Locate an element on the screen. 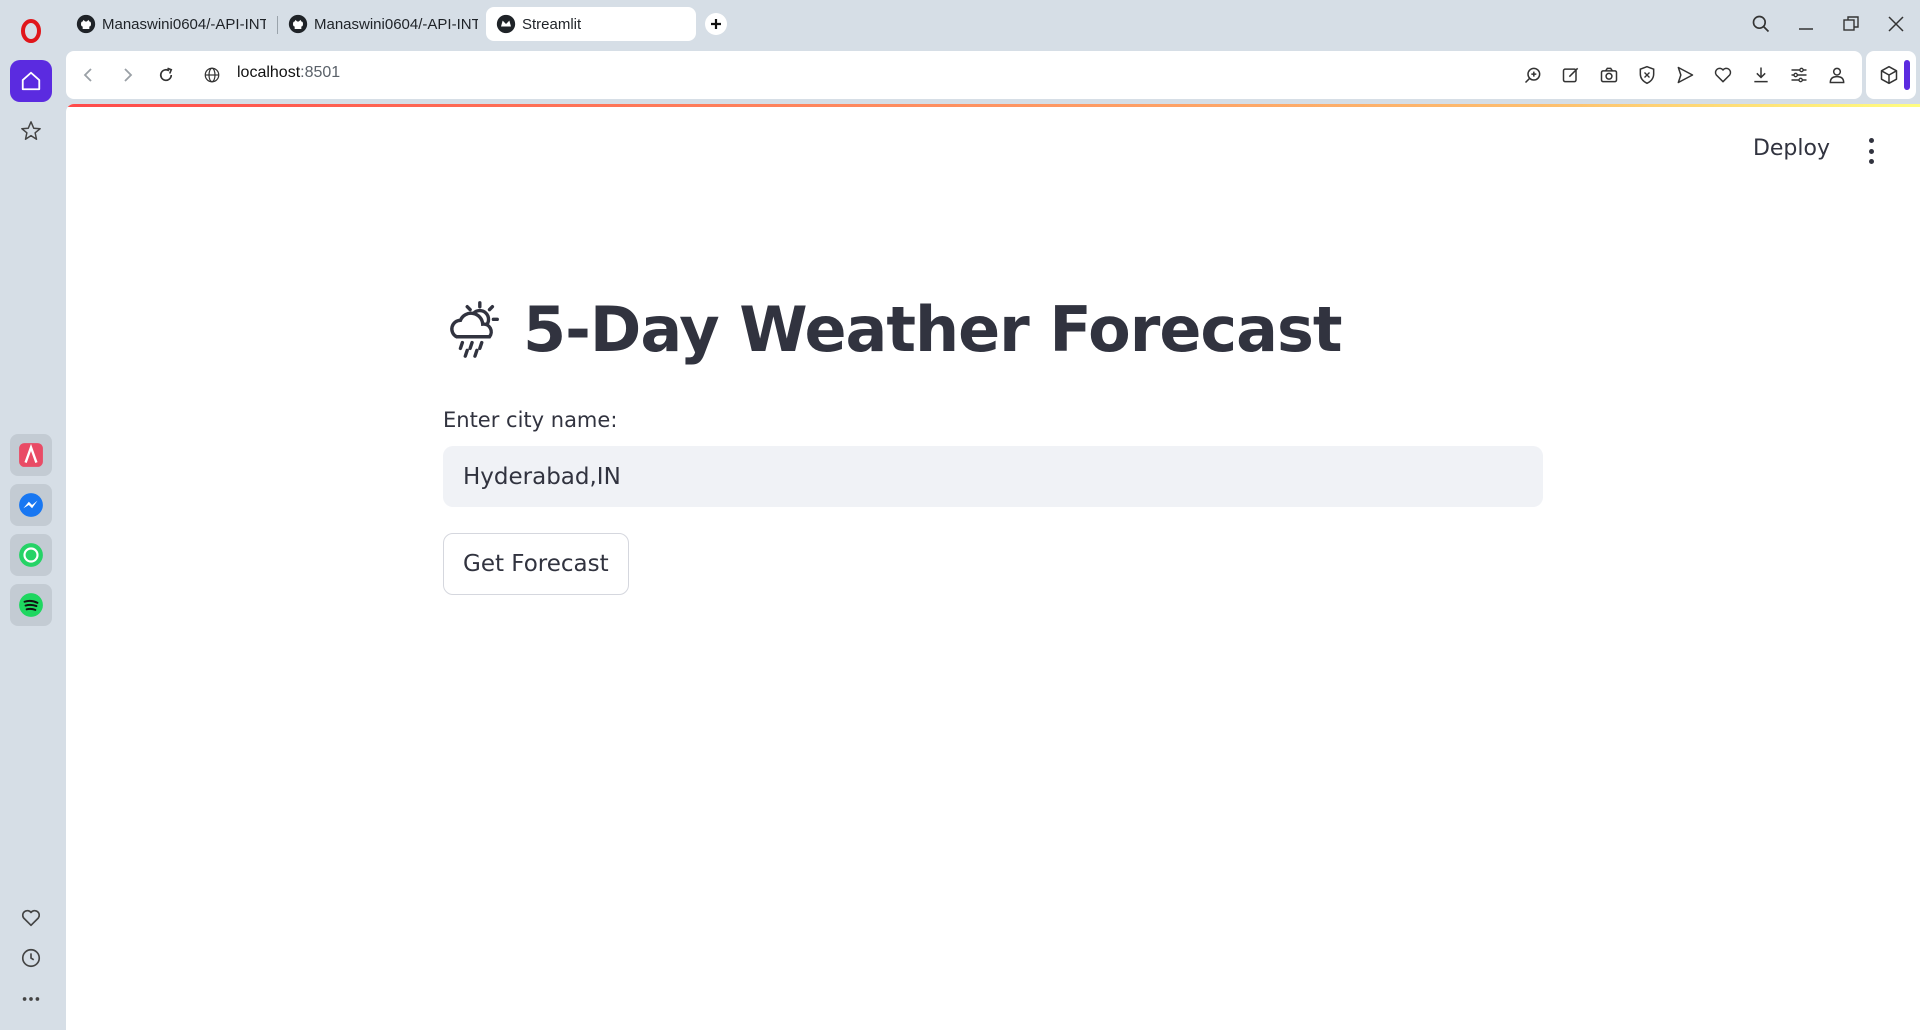 The width and height of the screenshot is (1920, 1030). search-tabs-button is located at coordinates (1761, 24).